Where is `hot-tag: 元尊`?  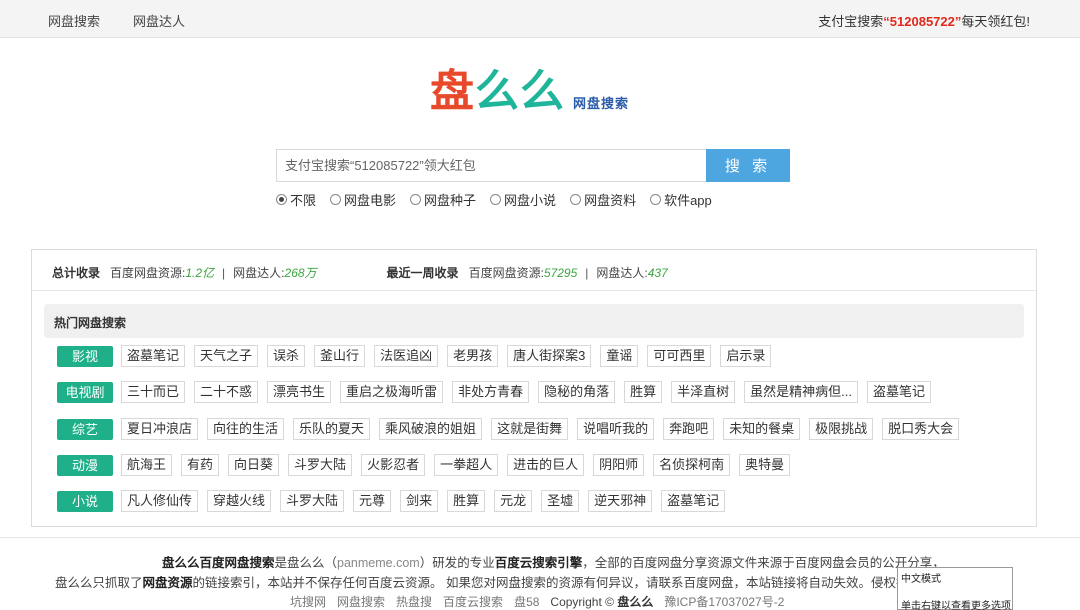 hot-tag: 元尊 is located at coordinates (372, 501).